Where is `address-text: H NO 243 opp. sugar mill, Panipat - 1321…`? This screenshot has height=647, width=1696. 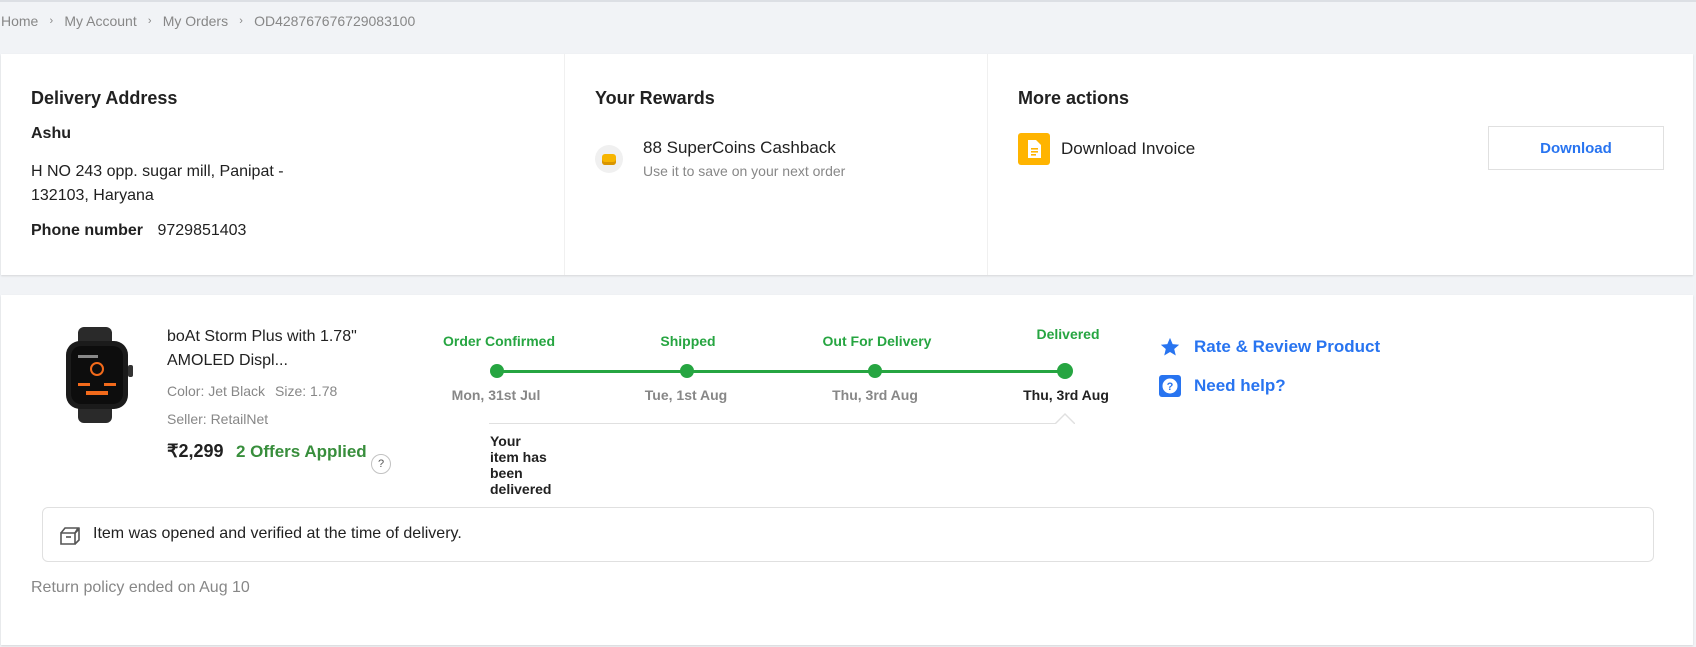 address-text: H NO 243 opp. sugar mill, Panipat - 1321… is located at coordinates (157, 183).